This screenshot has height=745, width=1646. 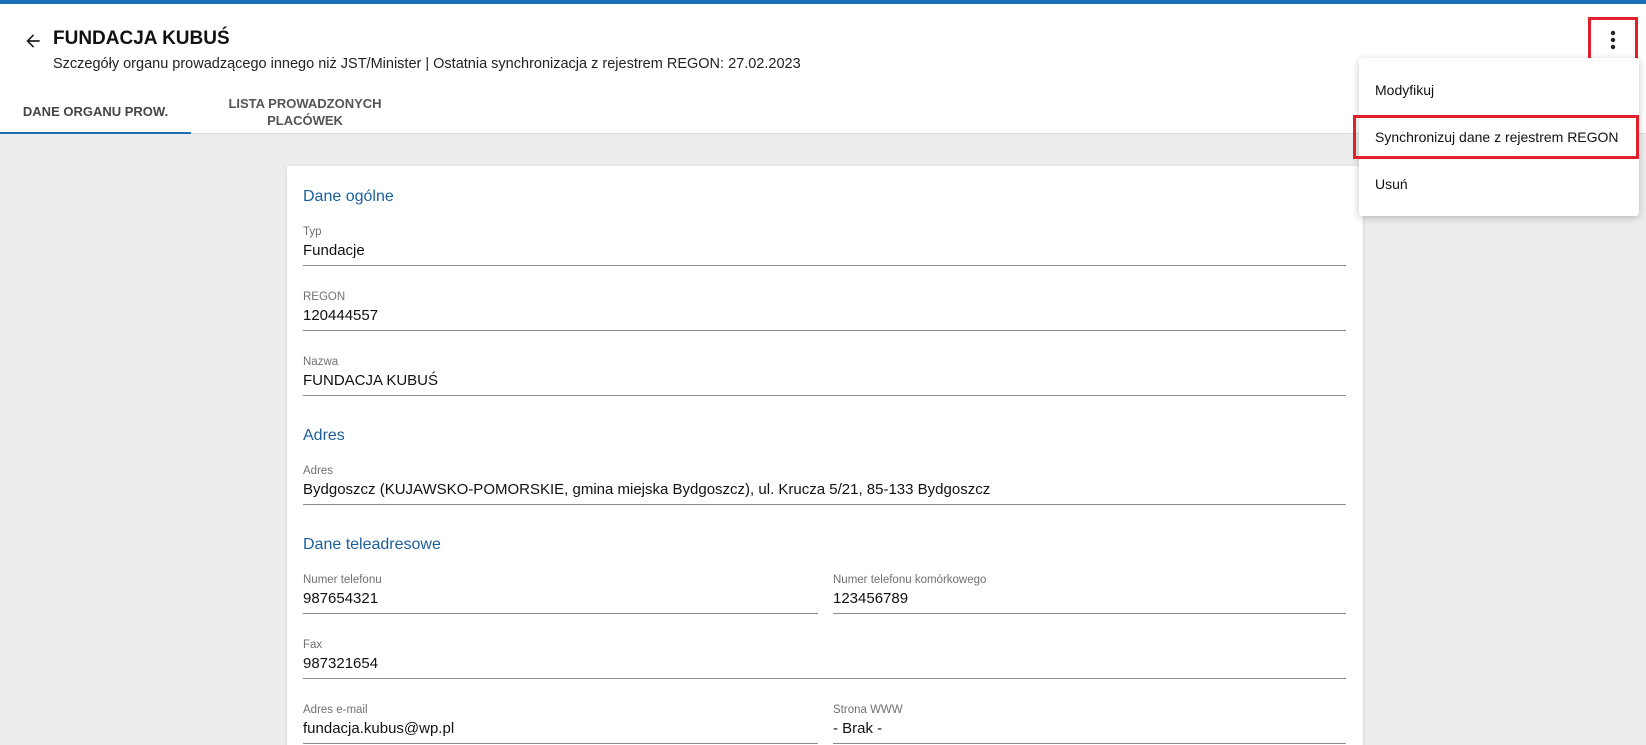 What do you see at coordinates (868, 710) in the screenshot?
I see `field-label: Strona WWW` at bounding box center [868, 710].